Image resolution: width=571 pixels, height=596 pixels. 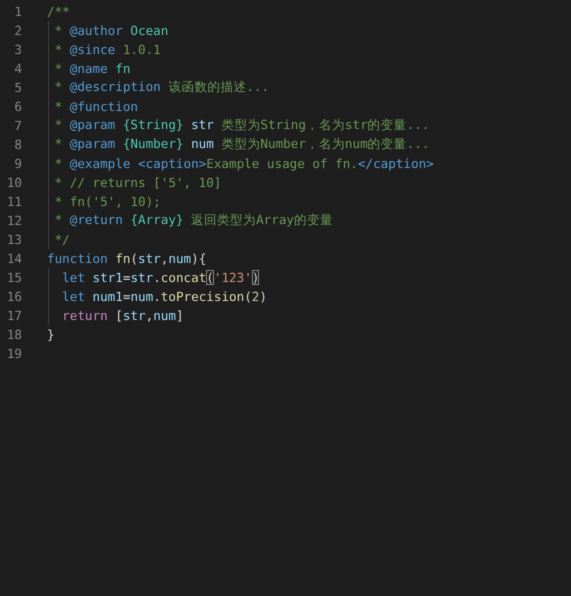 I want to click on line-number: 11, so click(x=14, y=201).